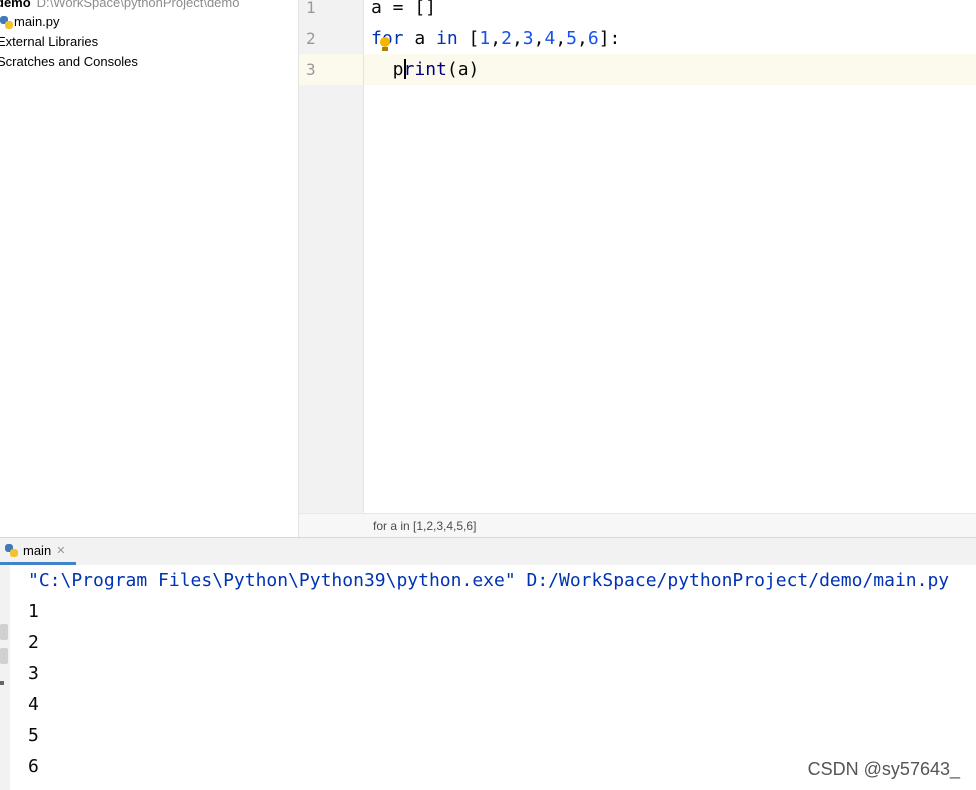 This screenshot has height=790, width=976. What do you see at coordinates (403, 10) in the screenshot?
I see `code-line-1: a = []` at bounding box center [403, 10].